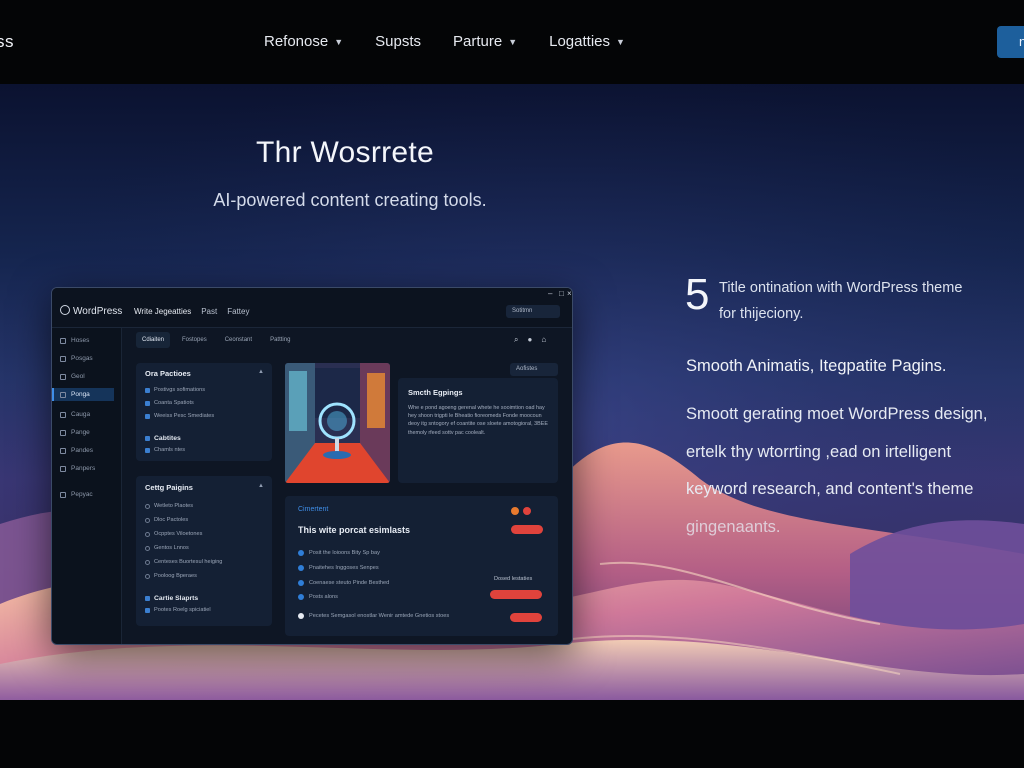  What do you see at coordinates (485, 41) in the screenshot?
I see `nav-item-parture: Parture ▼` at bounding box center [485, 41].